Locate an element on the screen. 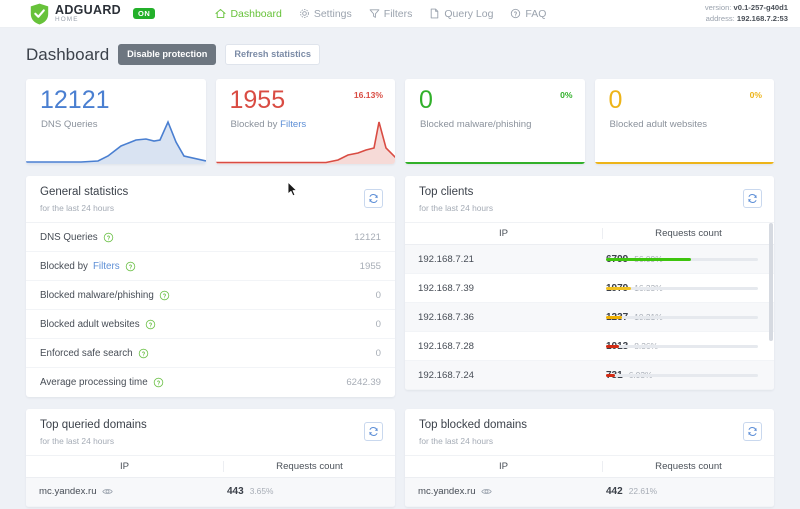  brand-logo: ADGUARD HOME ON is located at coordinates (78, 14).